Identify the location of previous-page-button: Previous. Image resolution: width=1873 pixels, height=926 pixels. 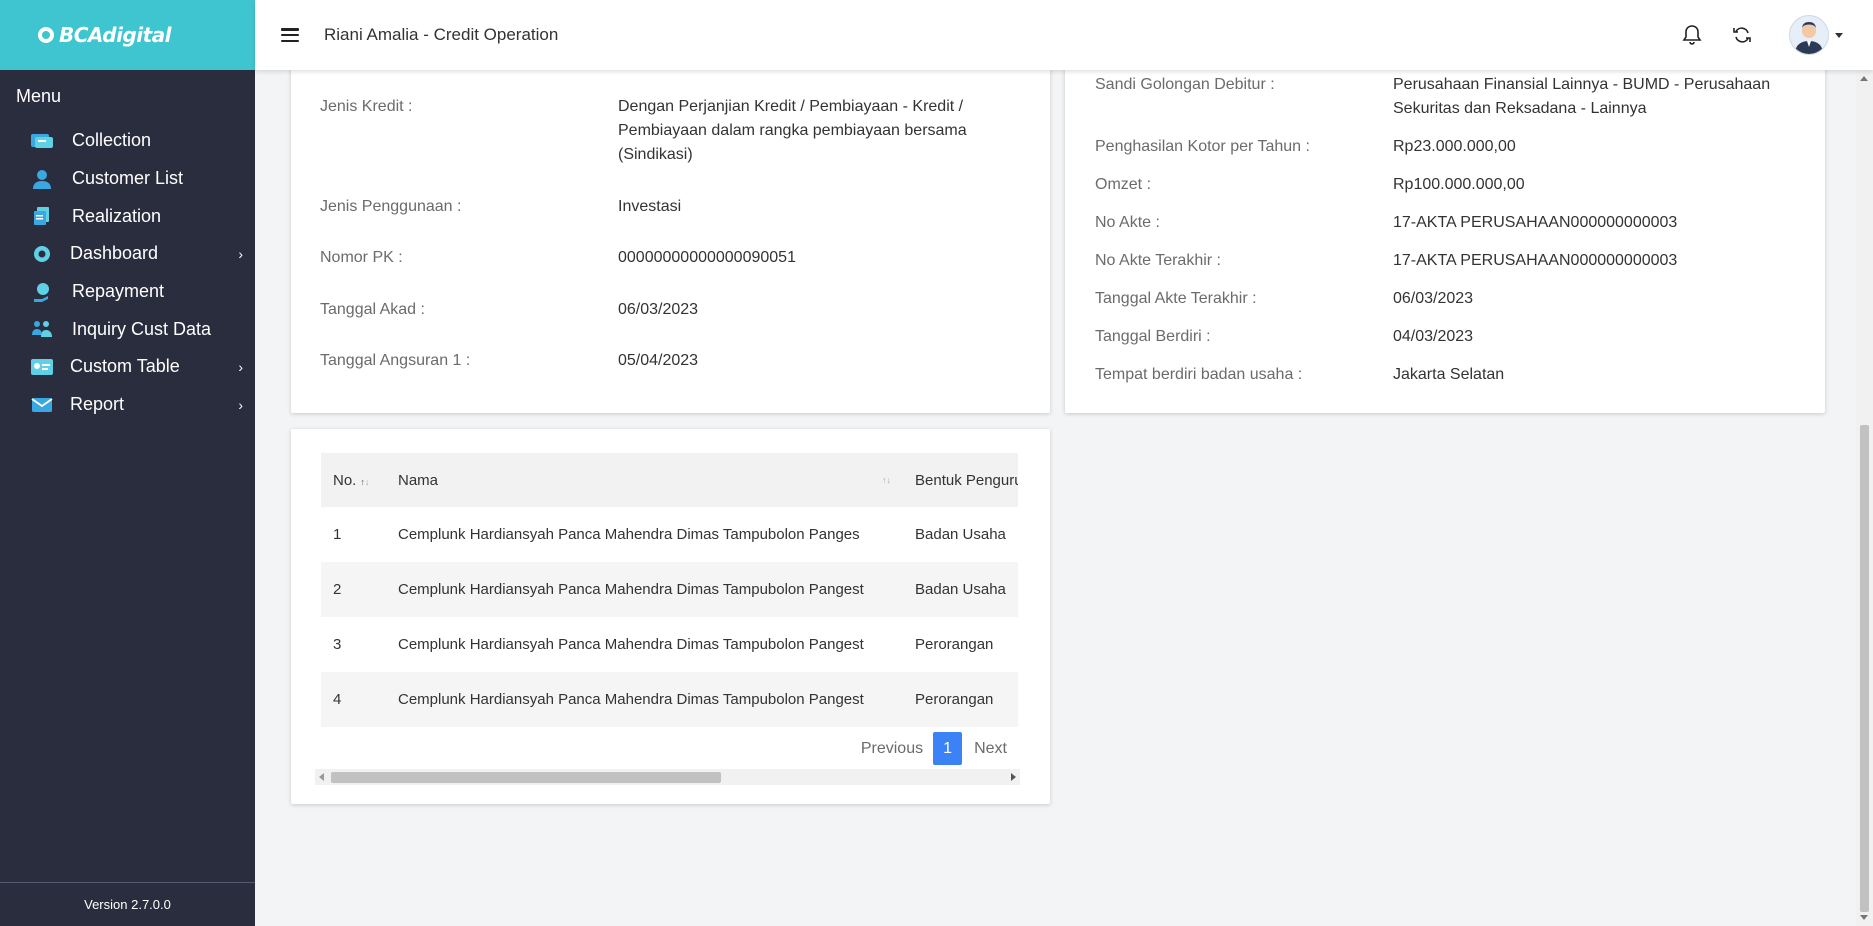
(892, 749).